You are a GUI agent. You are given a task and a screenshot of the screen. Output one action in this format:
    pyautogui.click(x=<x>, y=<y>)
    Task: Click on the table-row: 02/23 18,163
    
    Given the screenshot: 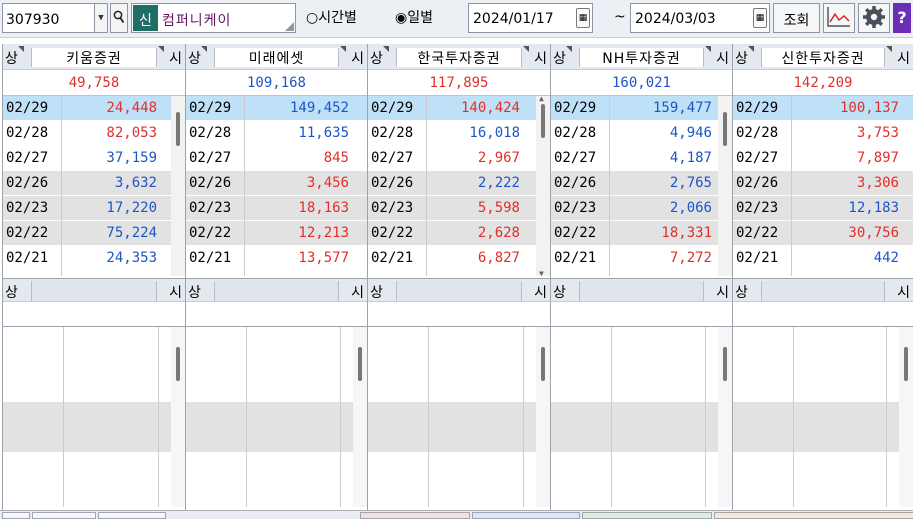 What is the action you would take?
    pyautogui.click(x=276, y=208)
    